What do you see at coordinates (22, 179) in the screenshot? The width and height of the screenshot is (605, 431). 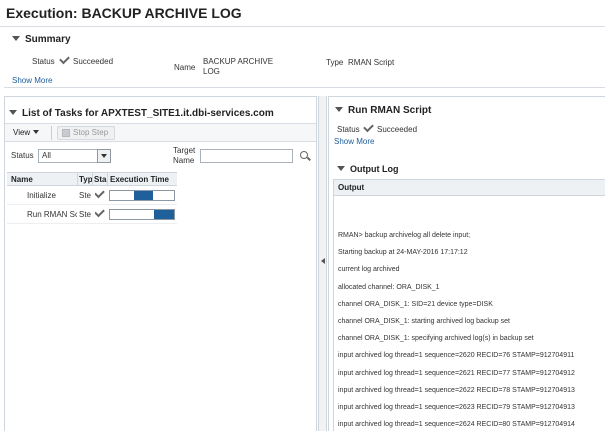 I see `column-name: Name` at bounding box center [22, 179].